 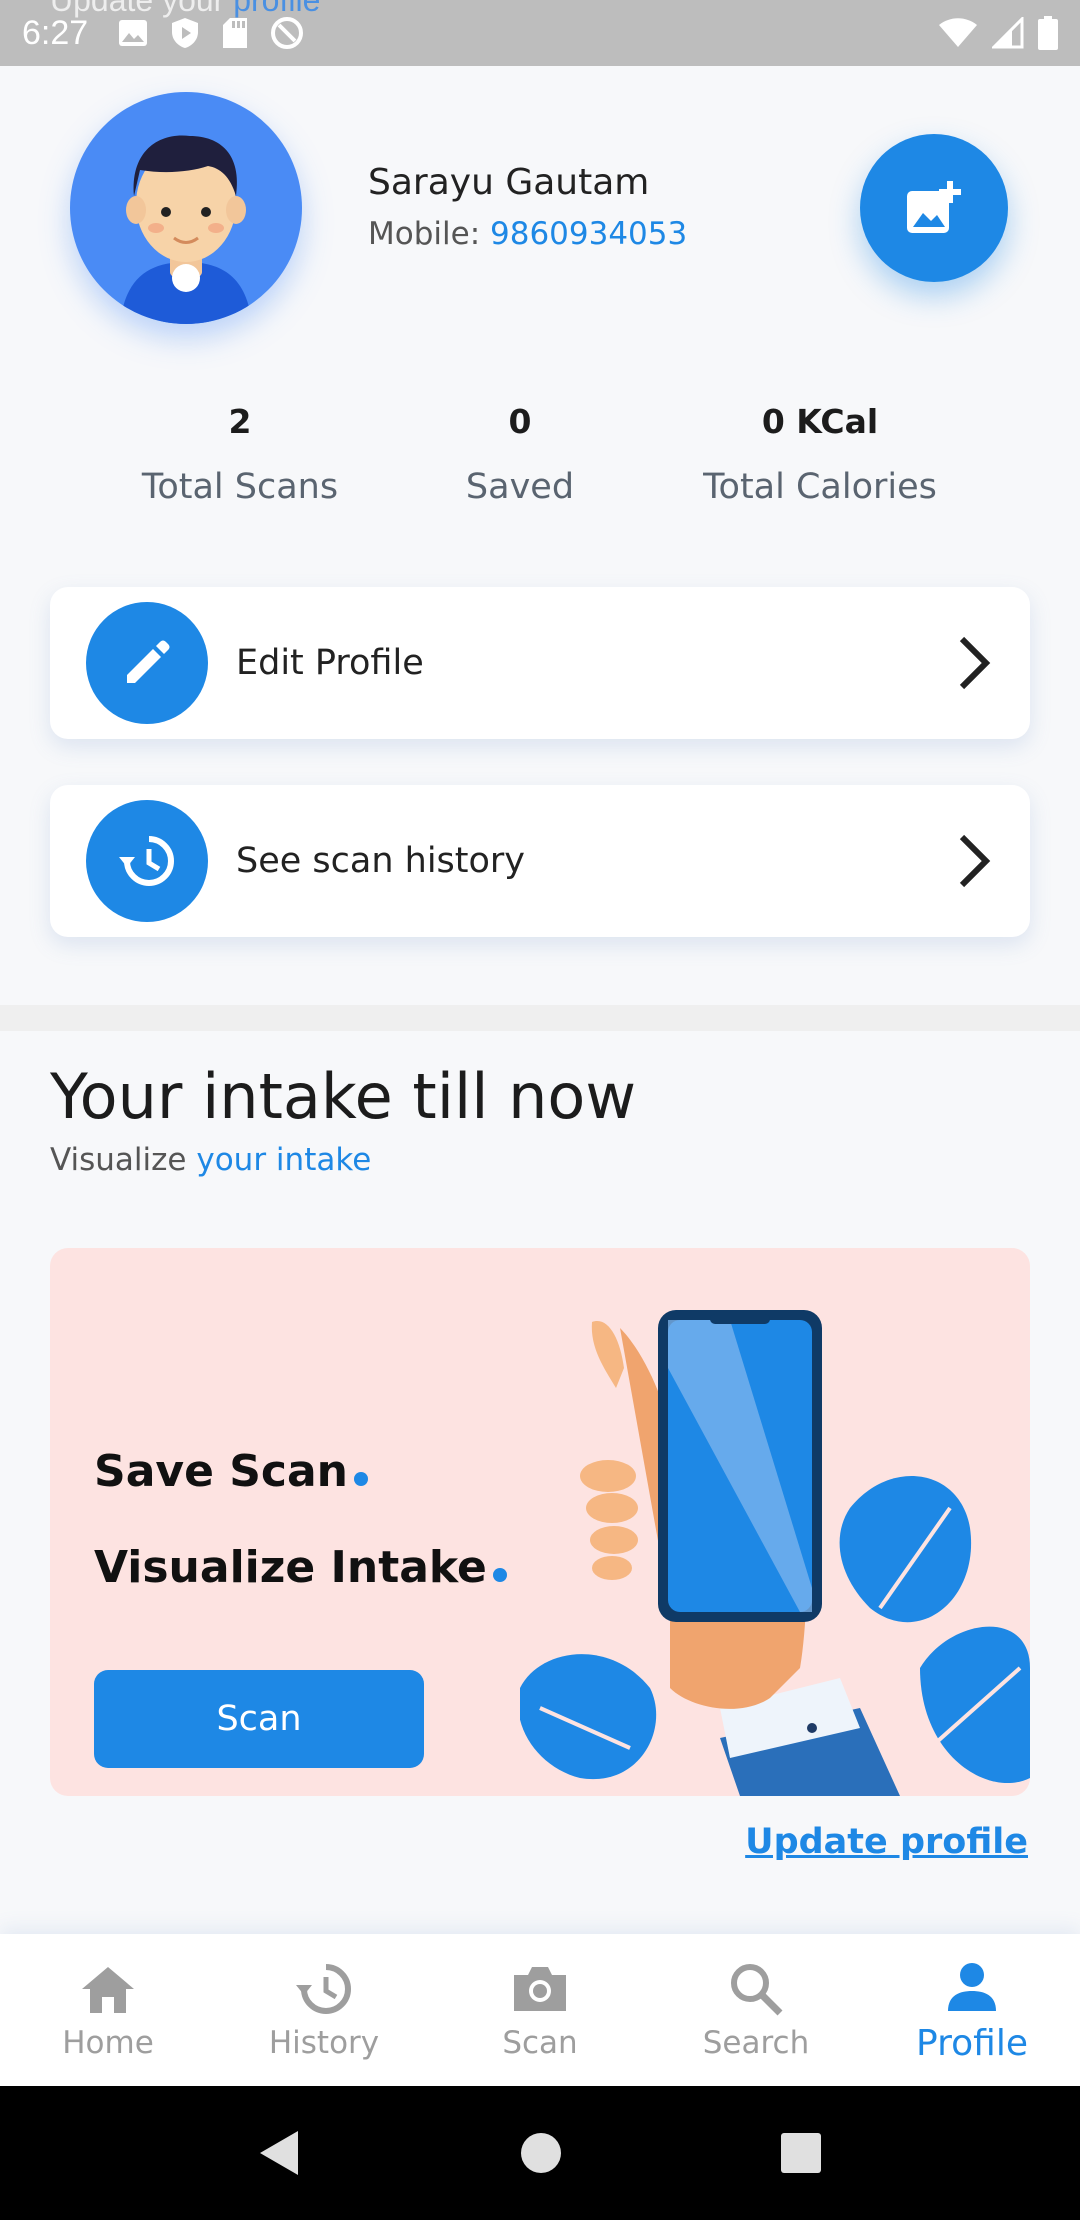 What do you see at coordinates (240, 454) in the screenshot?
I see `stat-total-scans: 2 Total Scans` at bounding box center [240, 454].